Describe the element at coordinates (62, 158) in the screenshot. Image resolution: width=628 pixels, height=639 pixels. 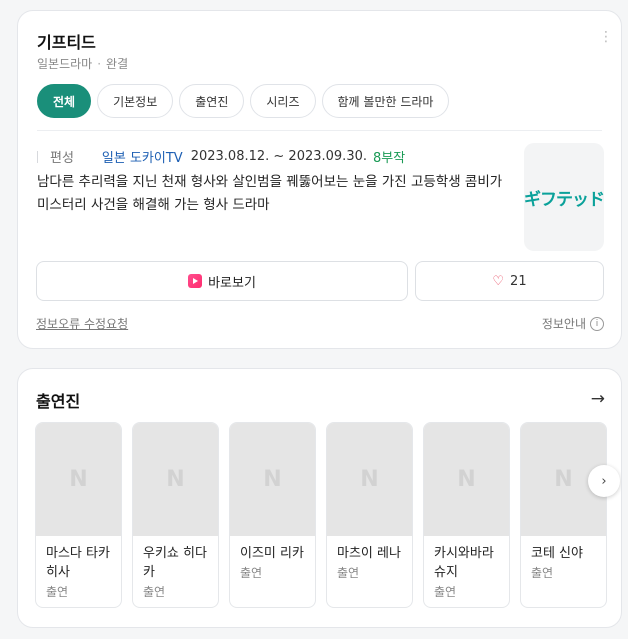
I see `meta-label: 편성` at that location.